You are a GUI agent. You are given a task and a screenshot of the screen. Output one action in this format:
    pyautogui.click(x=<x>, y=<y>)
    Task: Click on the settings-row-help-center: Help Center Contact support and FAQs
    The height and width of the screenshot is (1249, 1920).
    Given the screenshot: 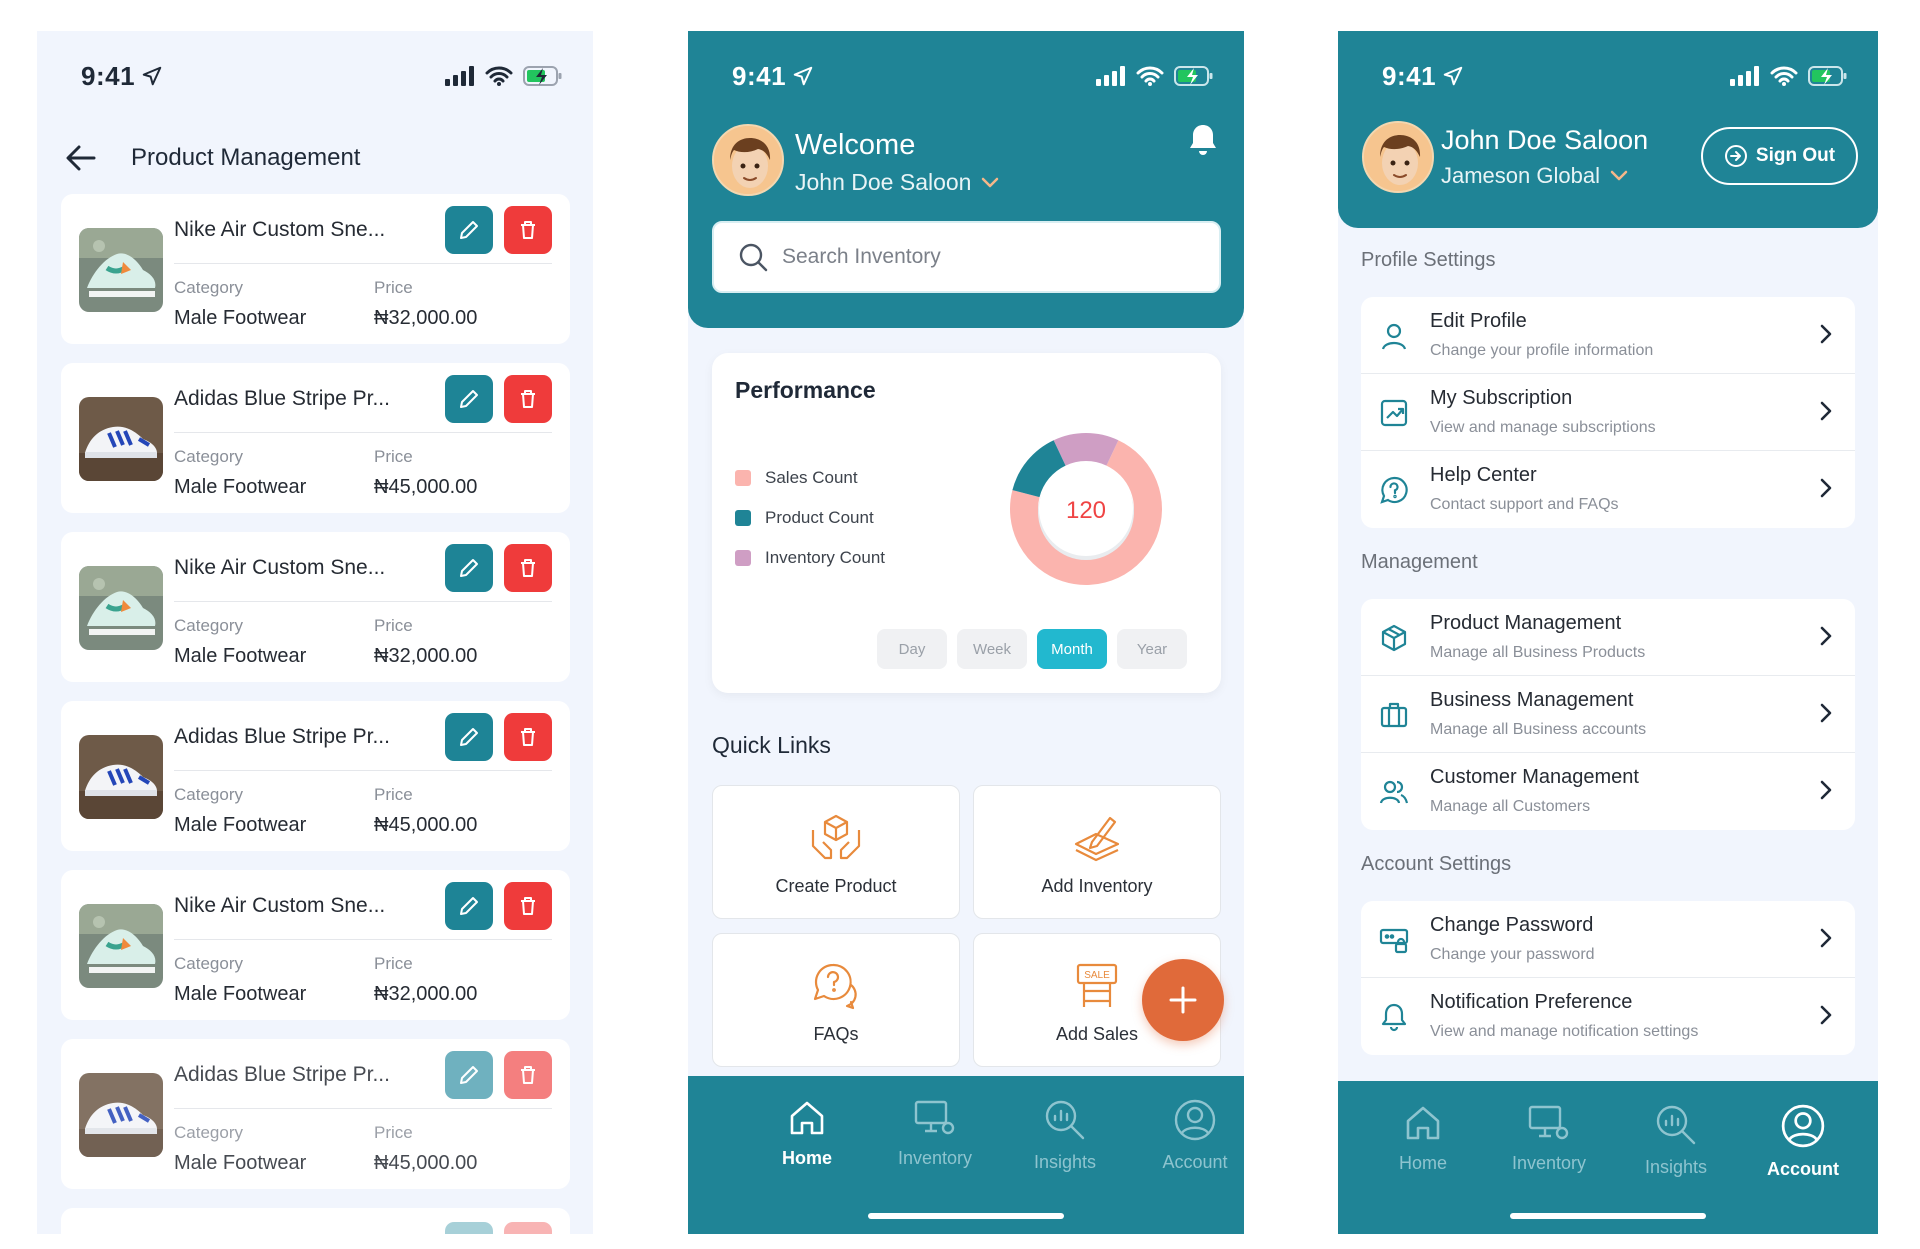 What is the action you would take?
    pyautogui.click(x=1608, y=489)
    